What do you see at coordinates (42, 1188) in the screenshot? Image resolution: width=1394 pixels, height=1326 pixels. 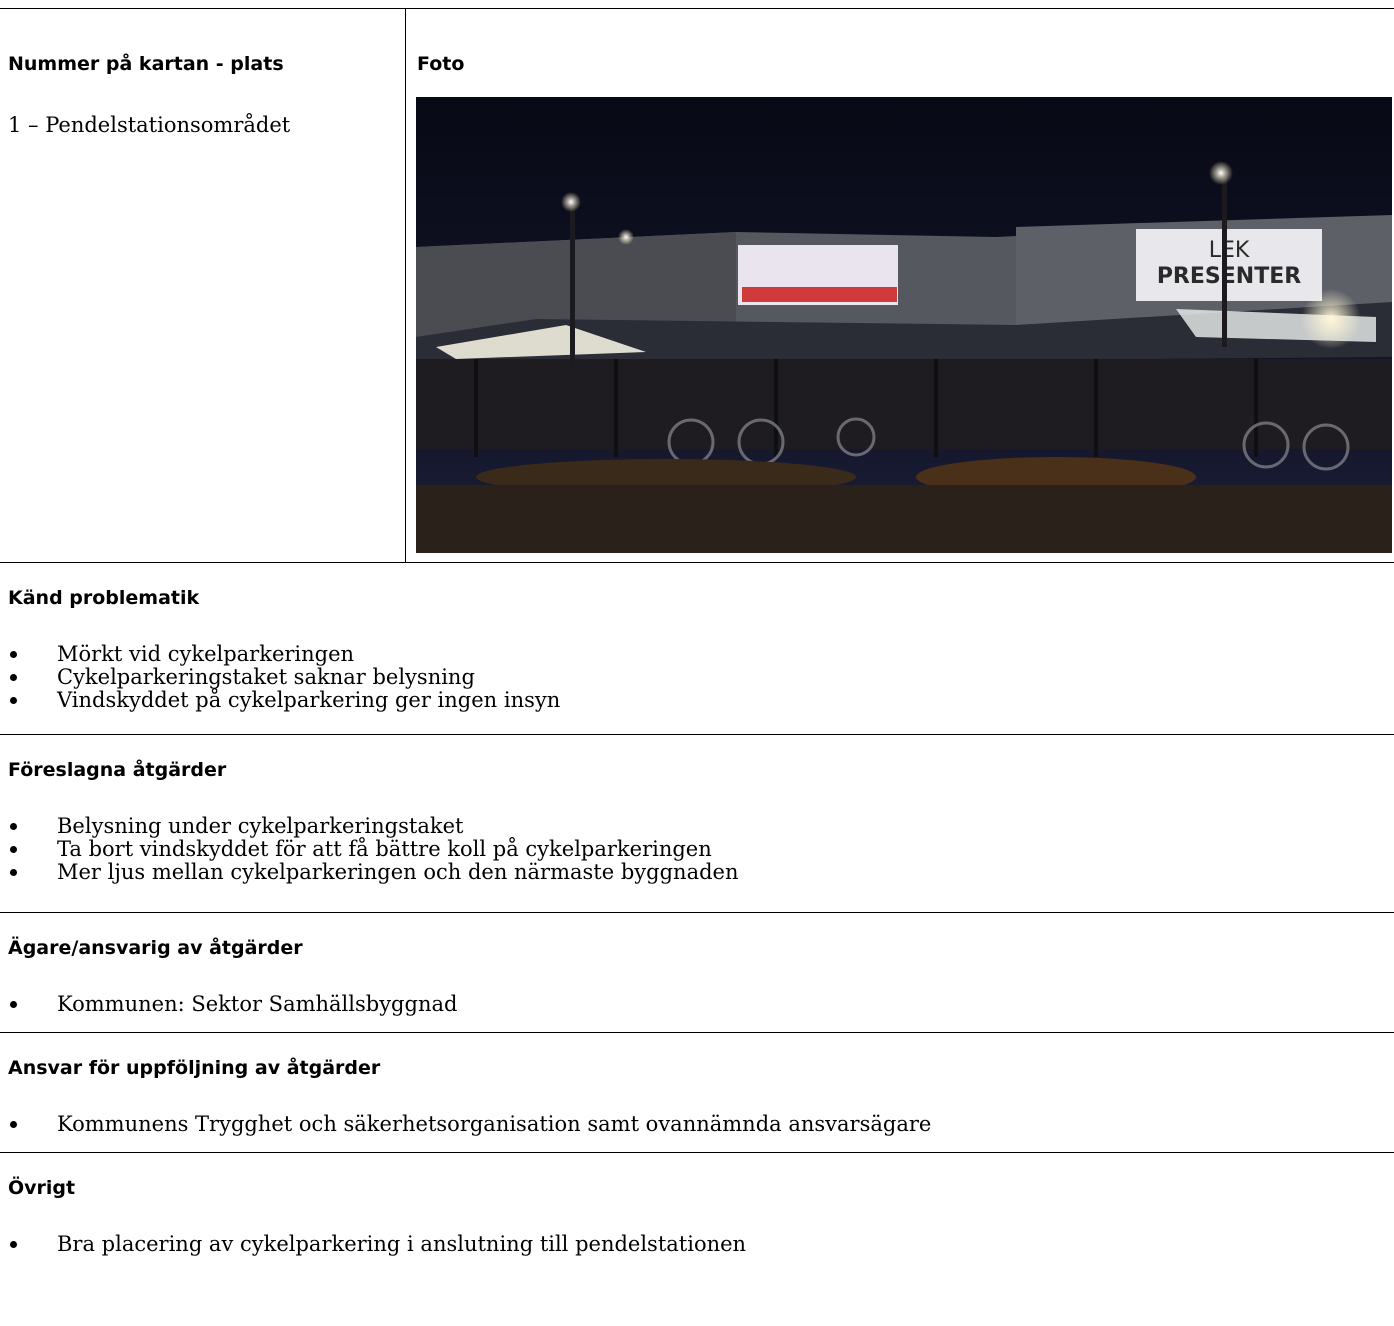 I see `section-heading: Övrigt` at bounding box center [42, 1188].